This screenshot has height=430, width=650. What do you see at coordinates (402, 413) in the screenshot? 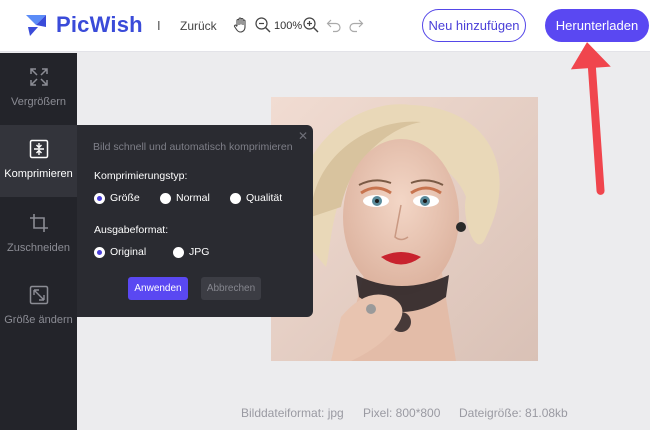
I see `pixel-info: Pixel: 800*800` at bounding box center [402, 413].